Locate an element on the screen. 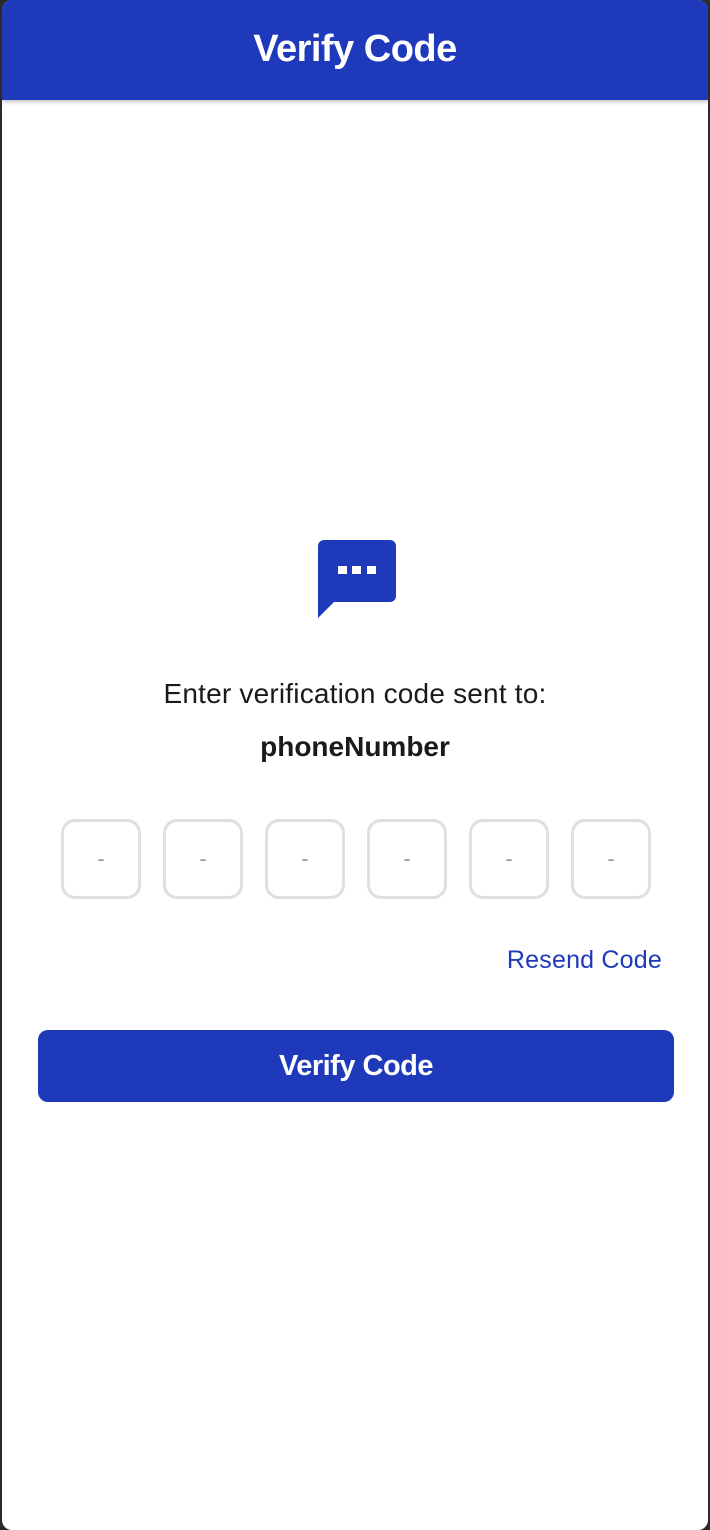  page-title: Verify Code is located at coordinates (355, 48).